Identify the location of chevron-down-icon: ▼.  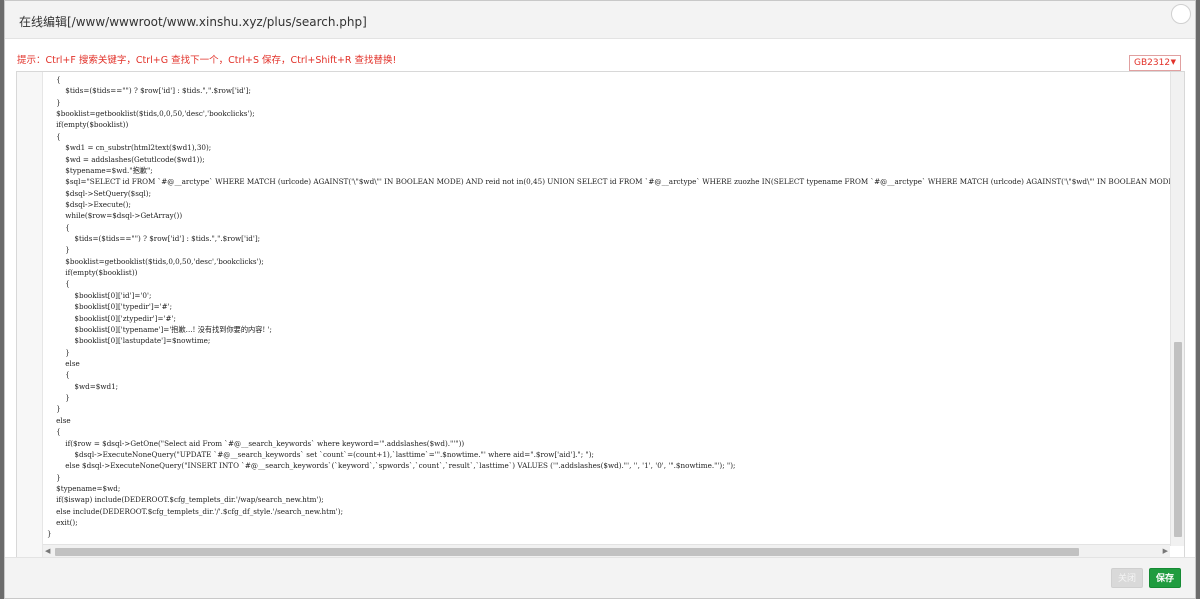
(1173, 62).